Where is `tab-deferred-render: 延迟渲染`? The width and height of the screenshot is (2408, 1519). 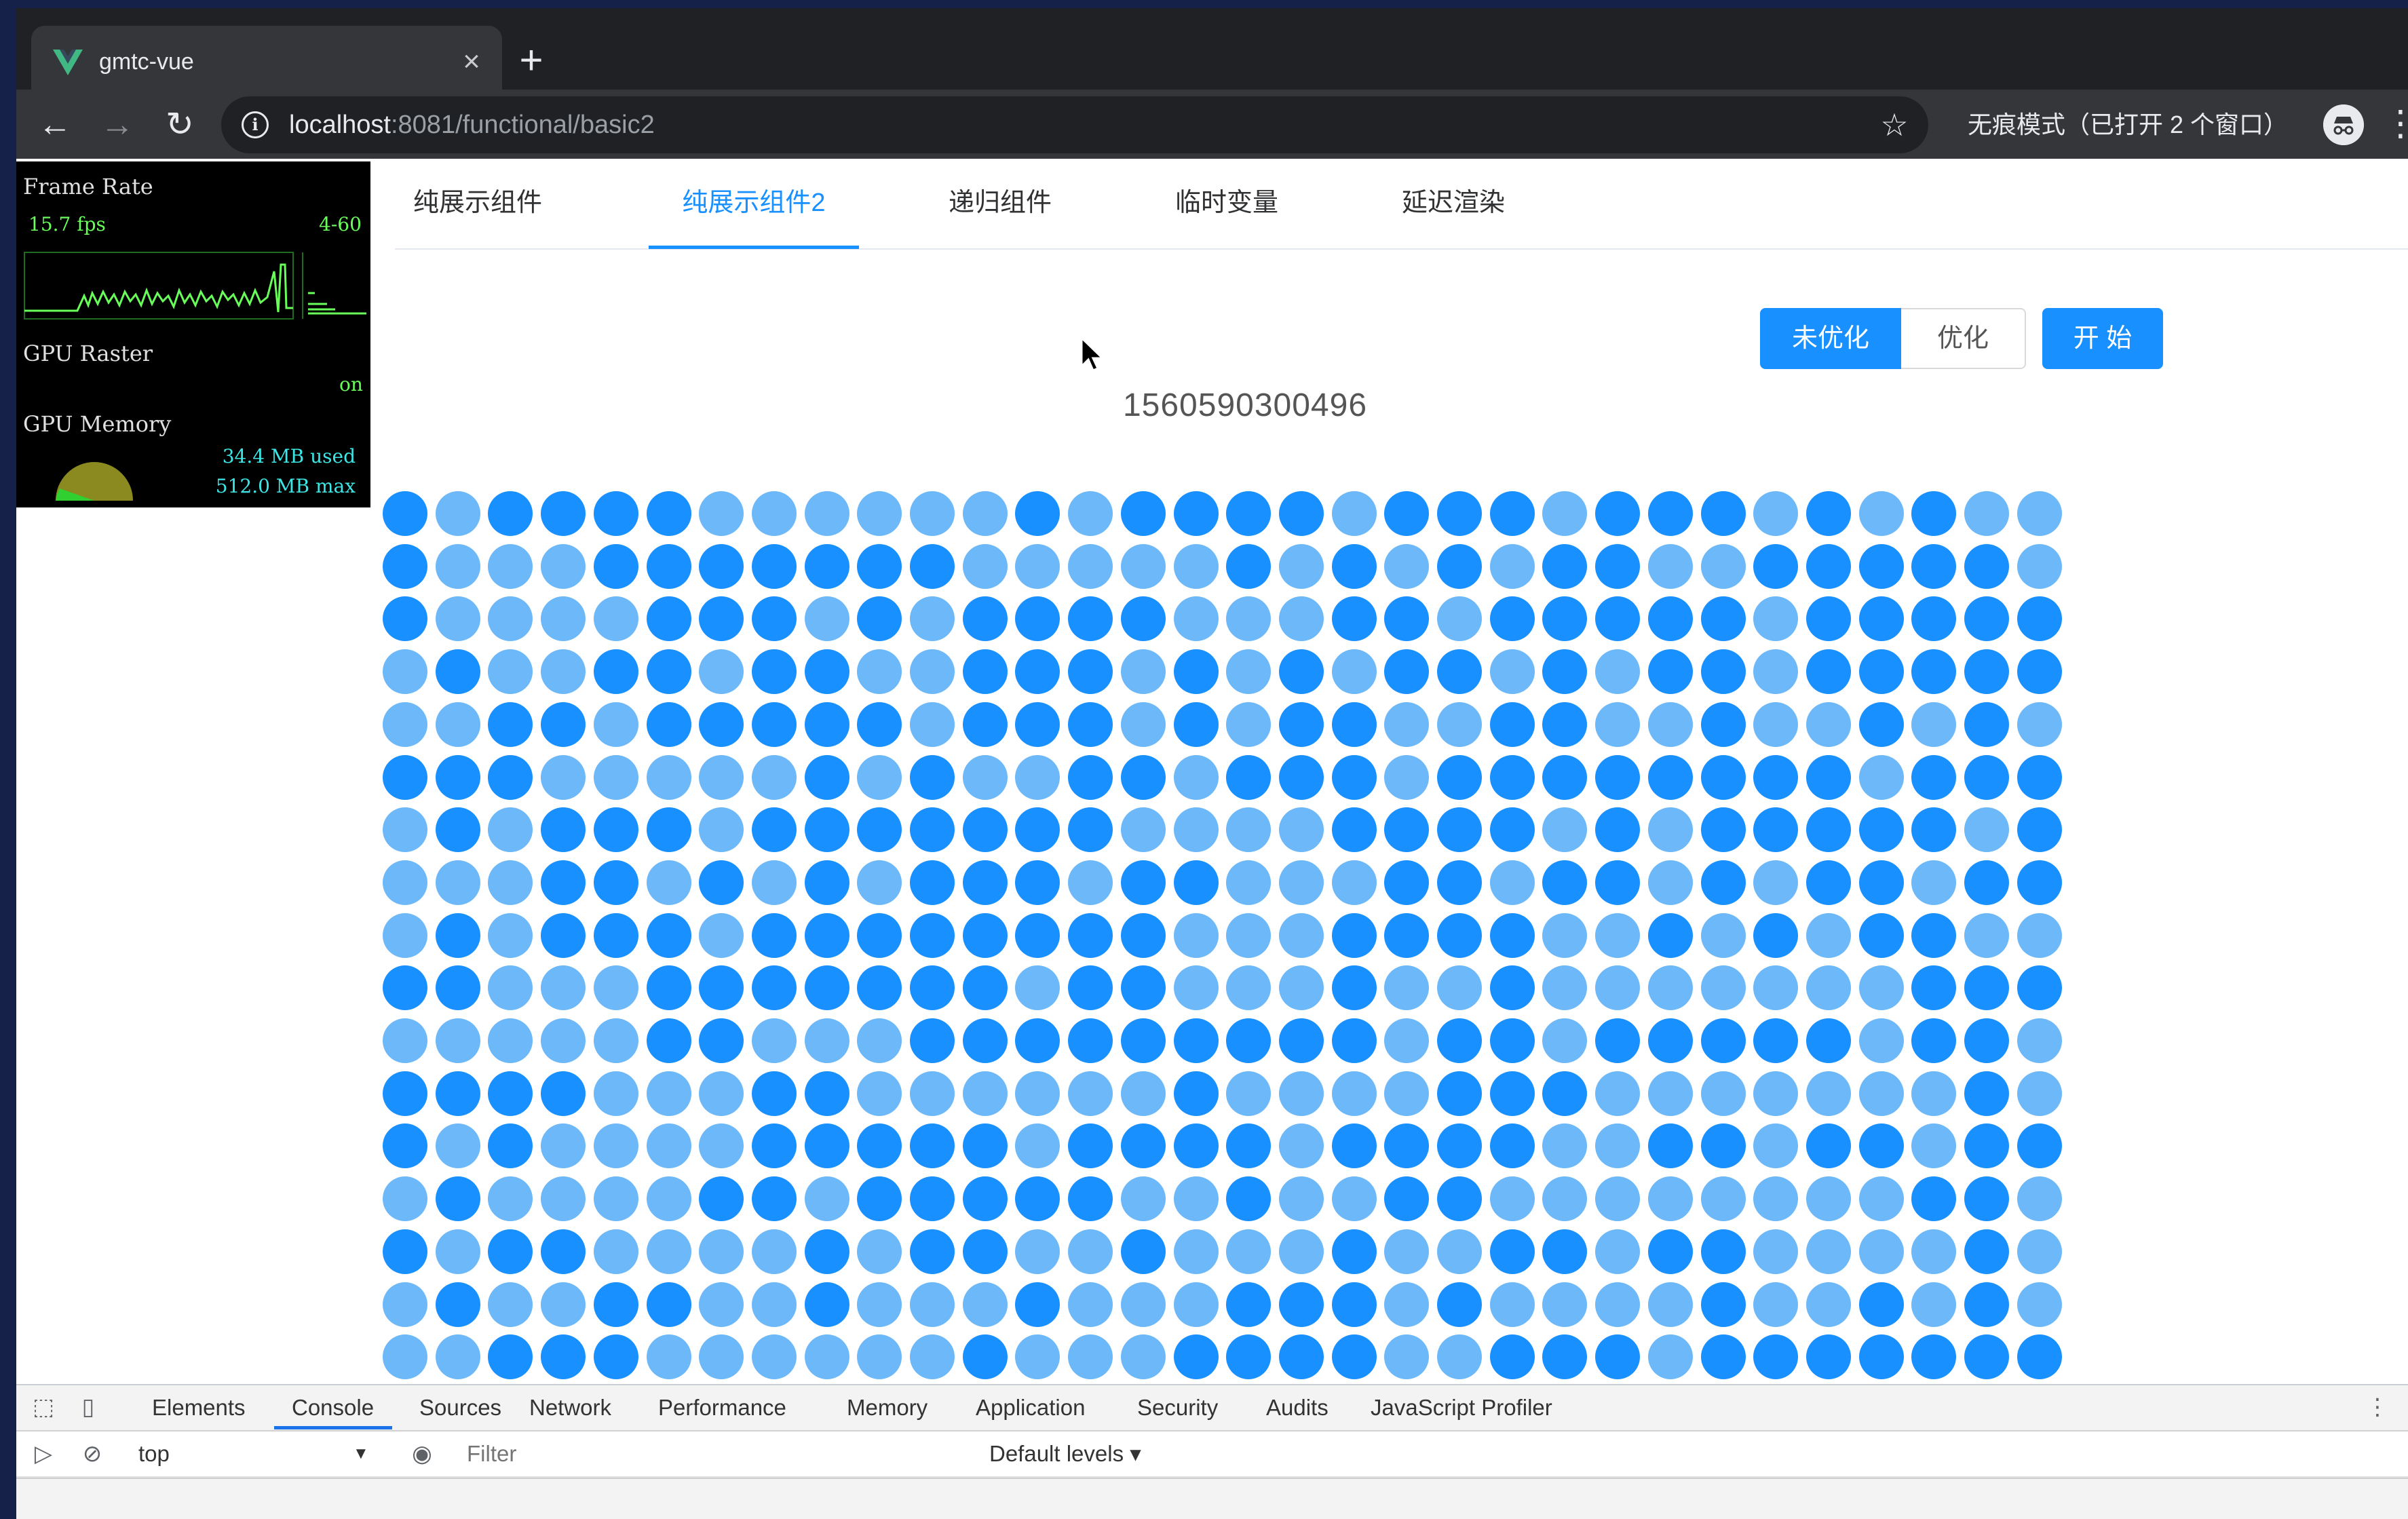 tab-deferred-render: 延迟渲染 is located at coordinates (1454, 203).